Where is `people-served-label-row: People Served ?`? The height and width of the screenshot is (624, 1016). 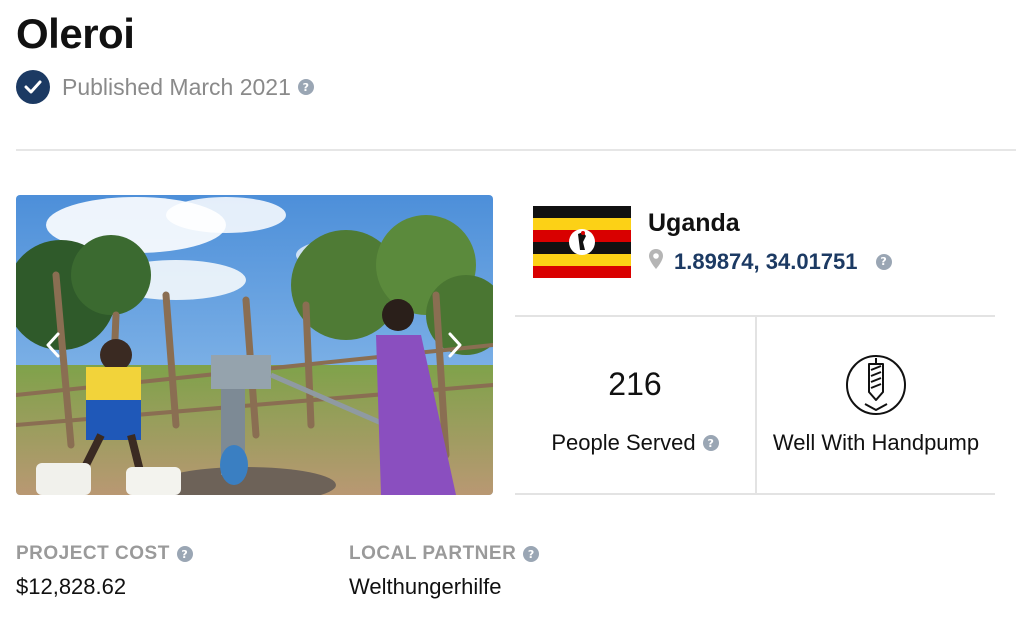
people-served-label-row: People Served ? is located at coordinates (635, 443).